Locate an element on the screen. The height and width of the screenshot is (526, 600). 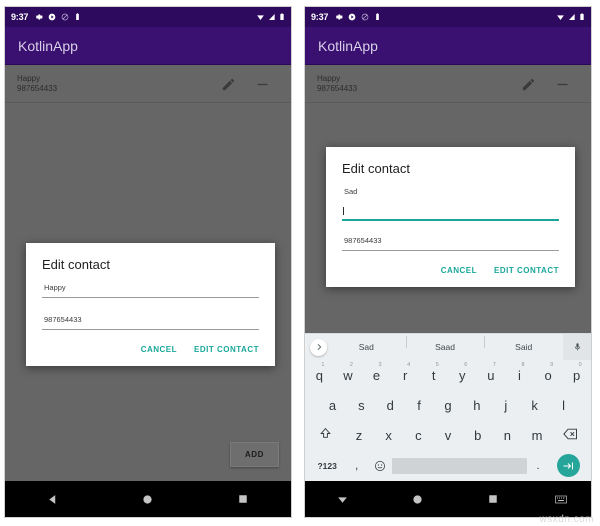
key-p: 0p is located at coordinates (576, 372).